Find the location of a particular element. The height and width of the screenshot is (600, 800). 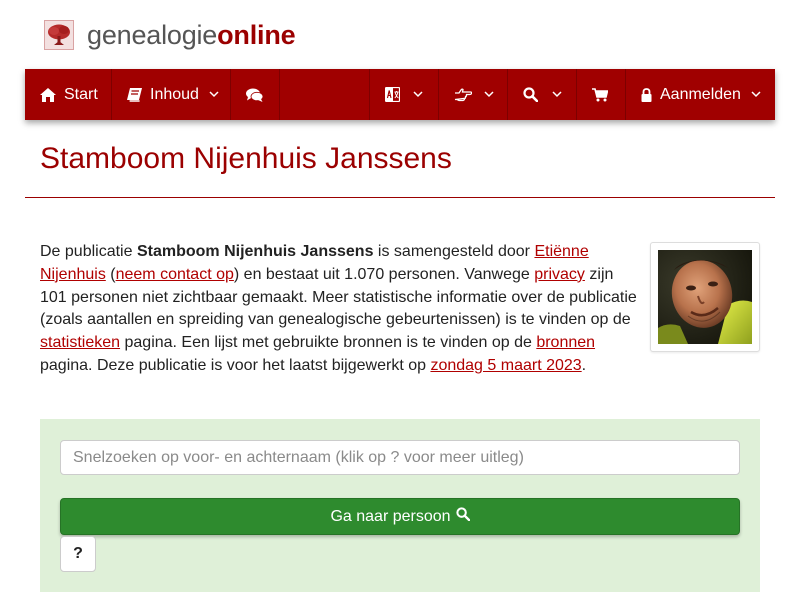

navbar-spacer is located at coordinates (325, 94).